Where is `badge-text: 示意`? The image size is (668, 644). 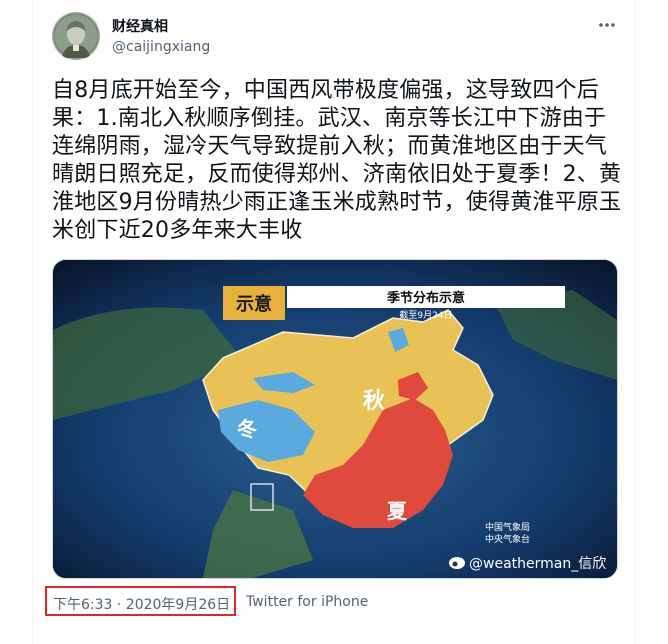 badge-text: 示意 is located at coordinates (254, 304).